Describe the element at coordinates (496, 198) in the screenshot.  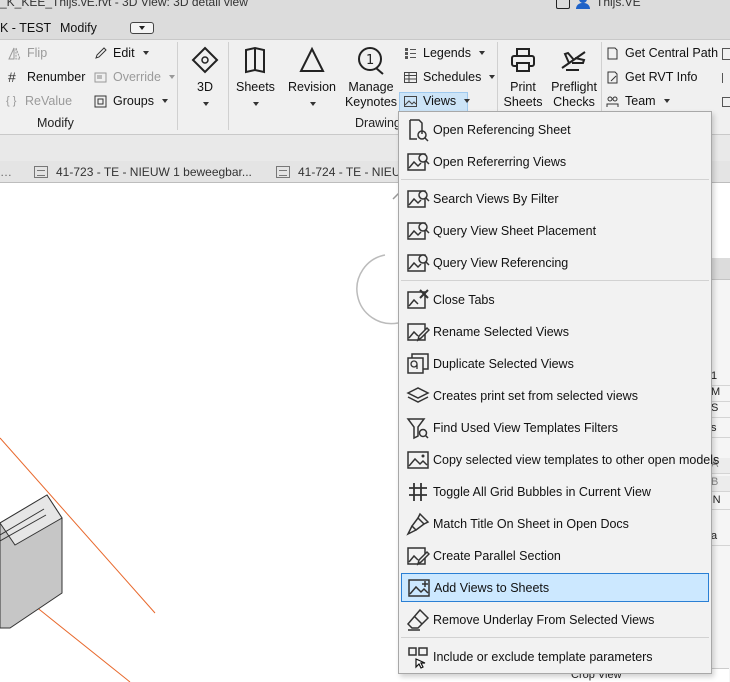
I see `menu-item-label: Search Views By Filter` at that location.